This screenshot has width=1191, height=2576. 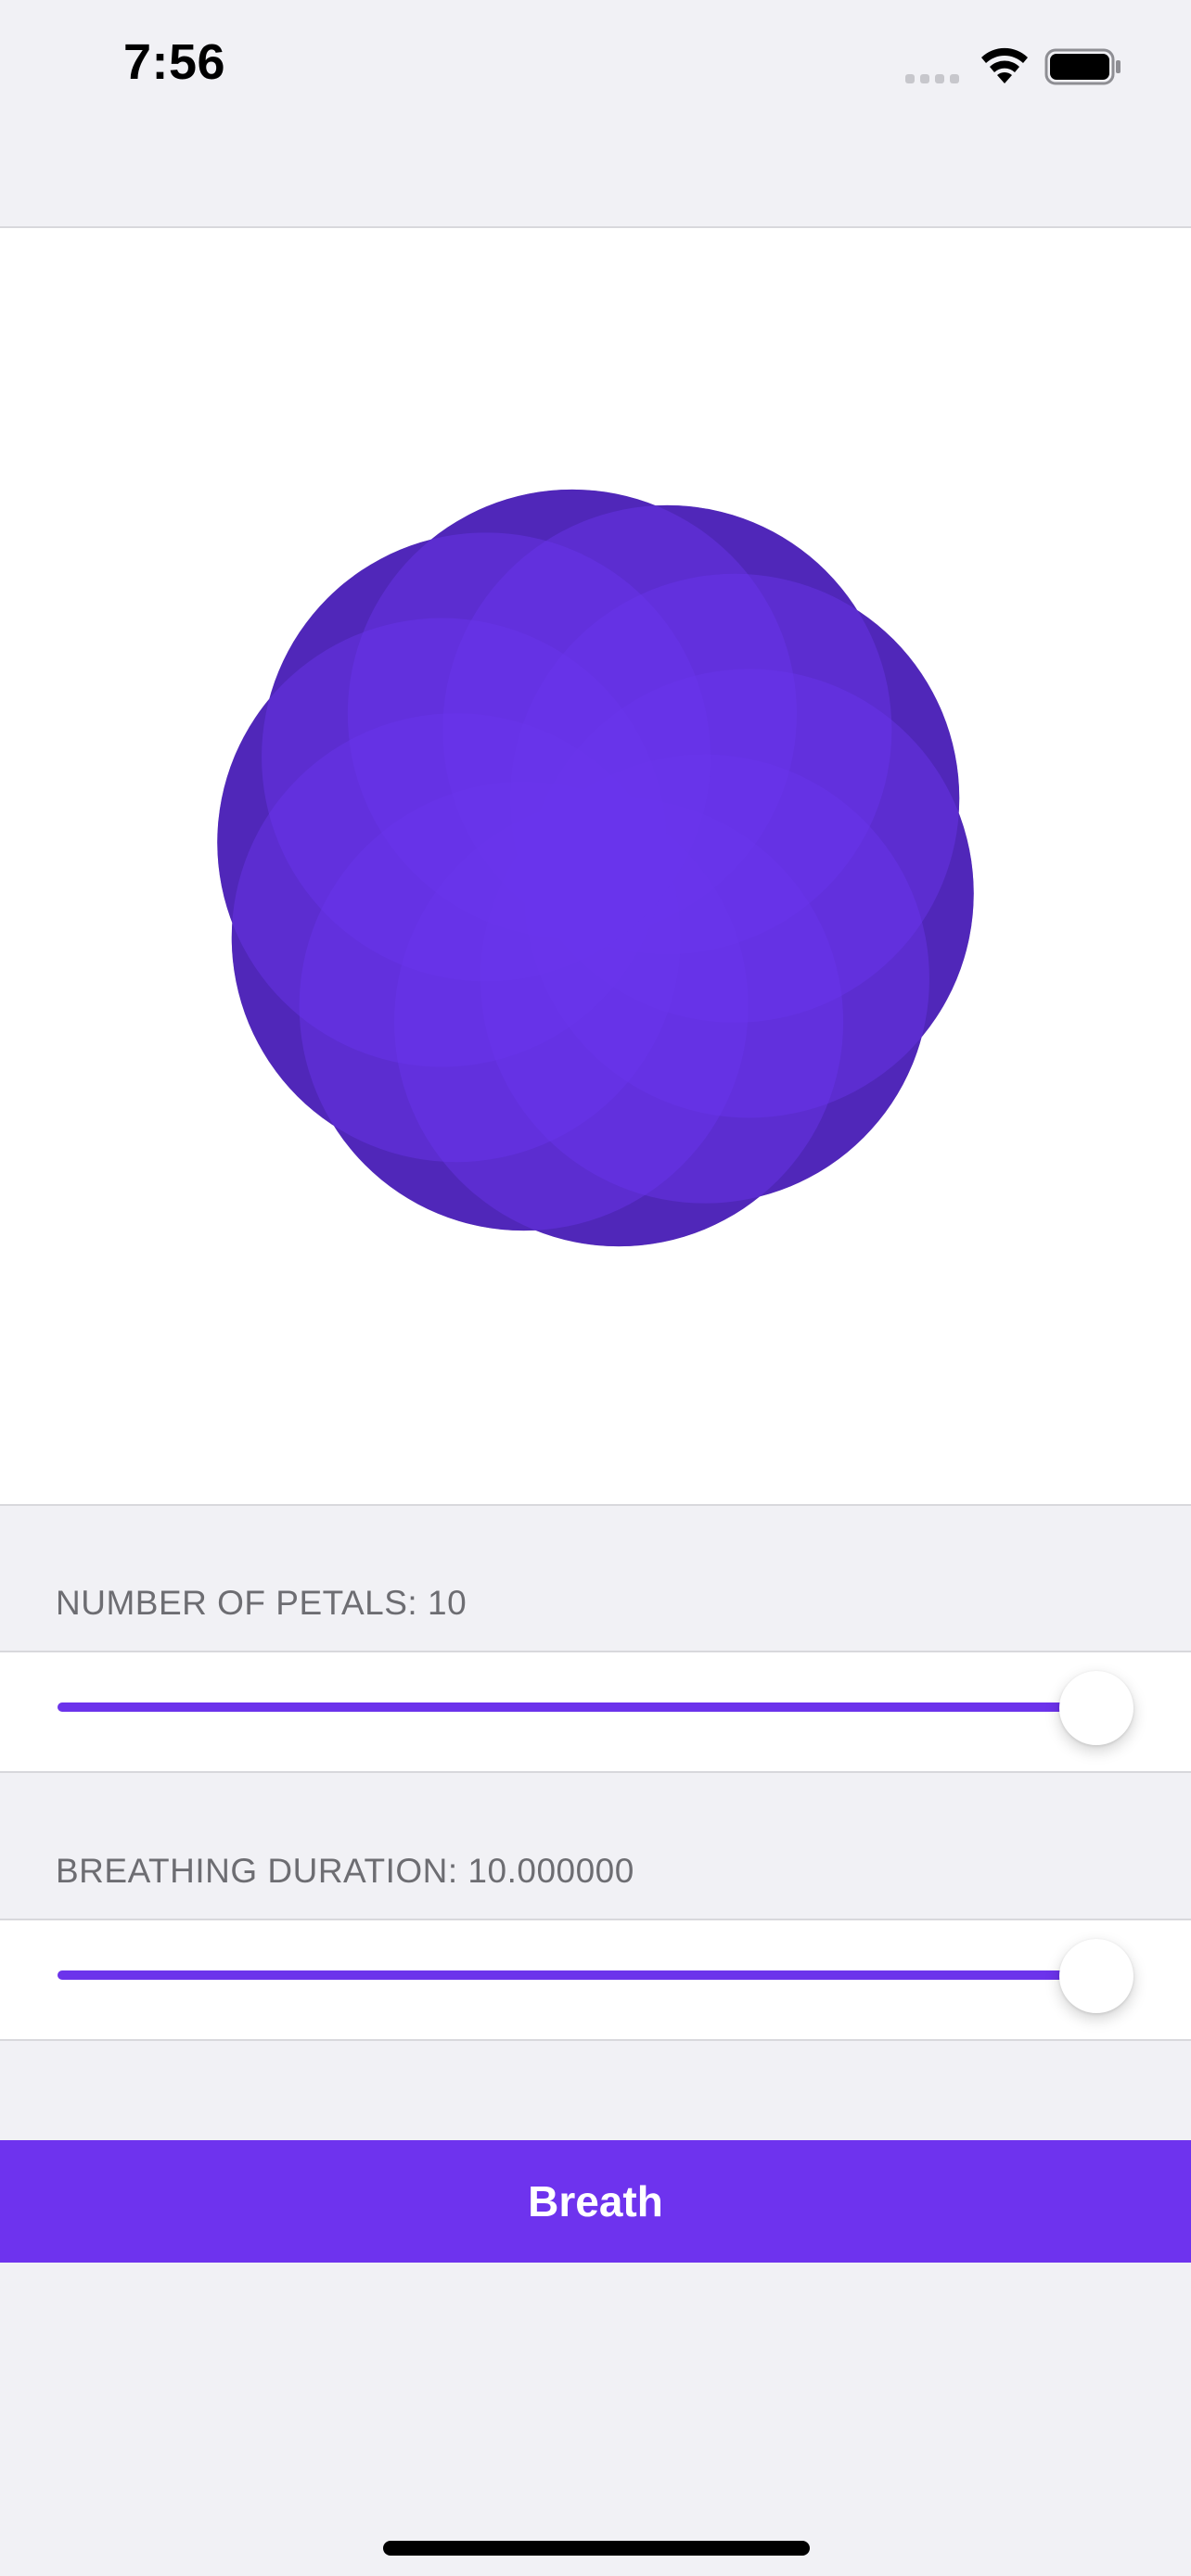 I want to click on cellular-signal-icon, so click(x=932, y=79).